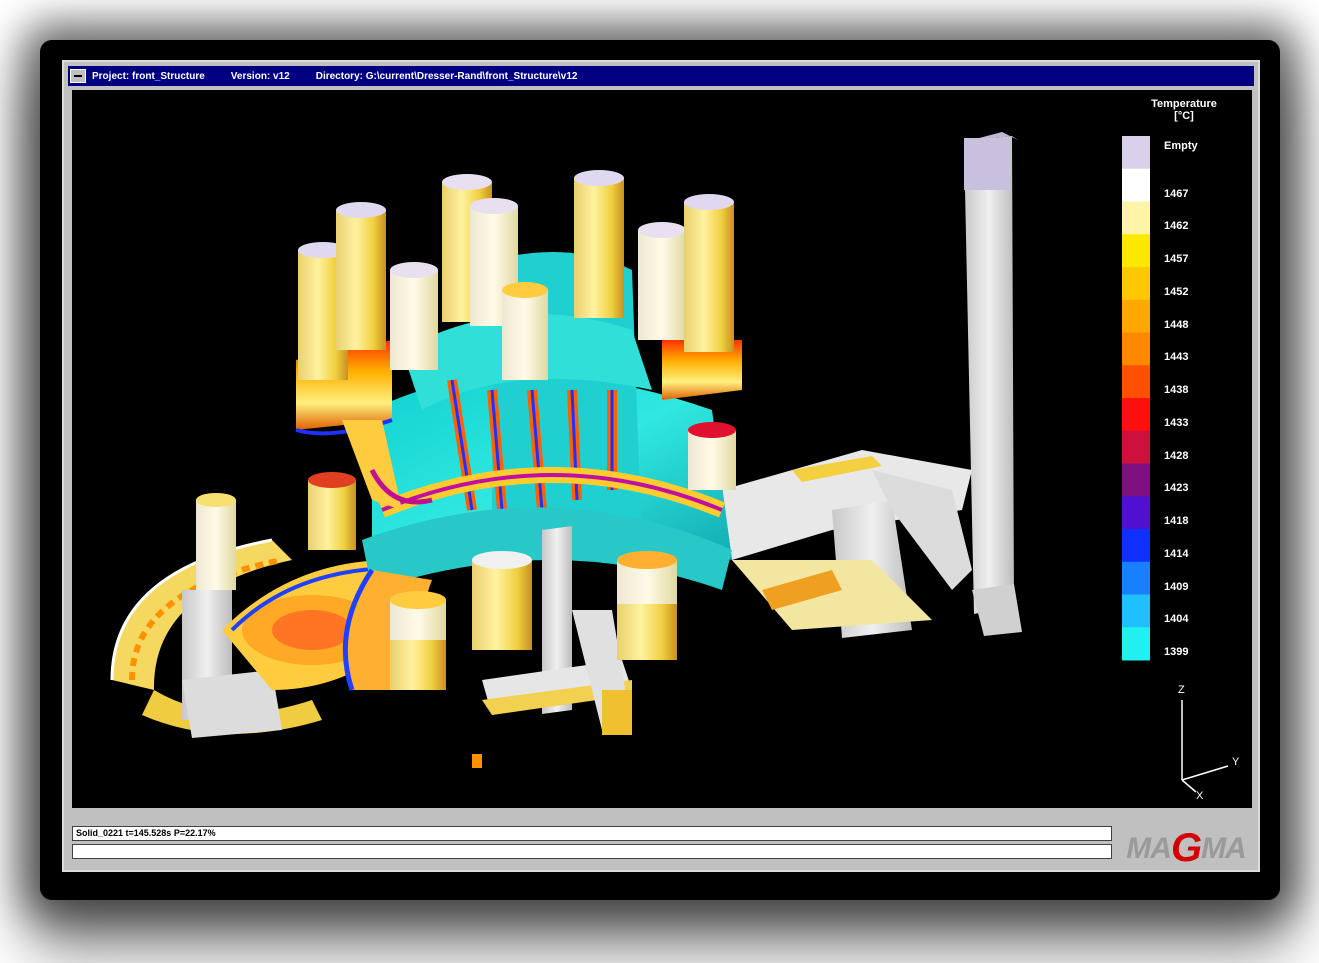 The image size is (1319, 963). I want to click on legend-label-1: 1467, so click(1176, 193).